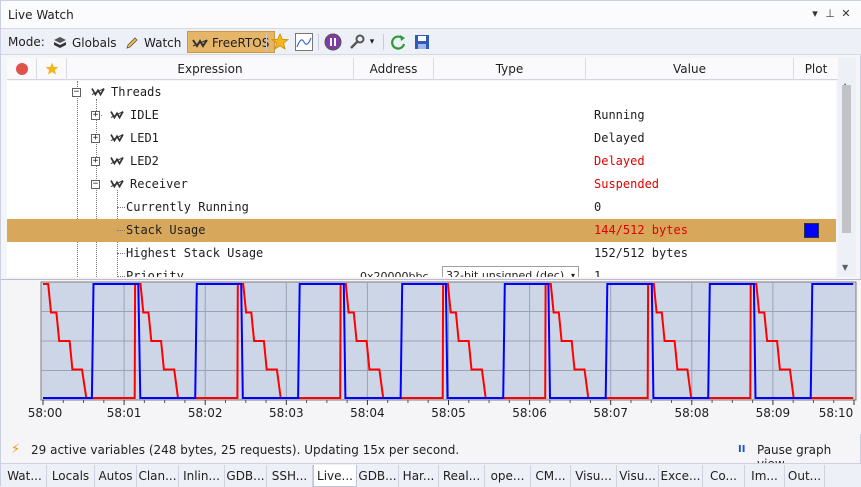 Image resolution: width=861 pixels, height=487 pixels. Describe the element at coordinates (187, 207) in the screenshot. I see `variable-name: Currently Running` at that location.